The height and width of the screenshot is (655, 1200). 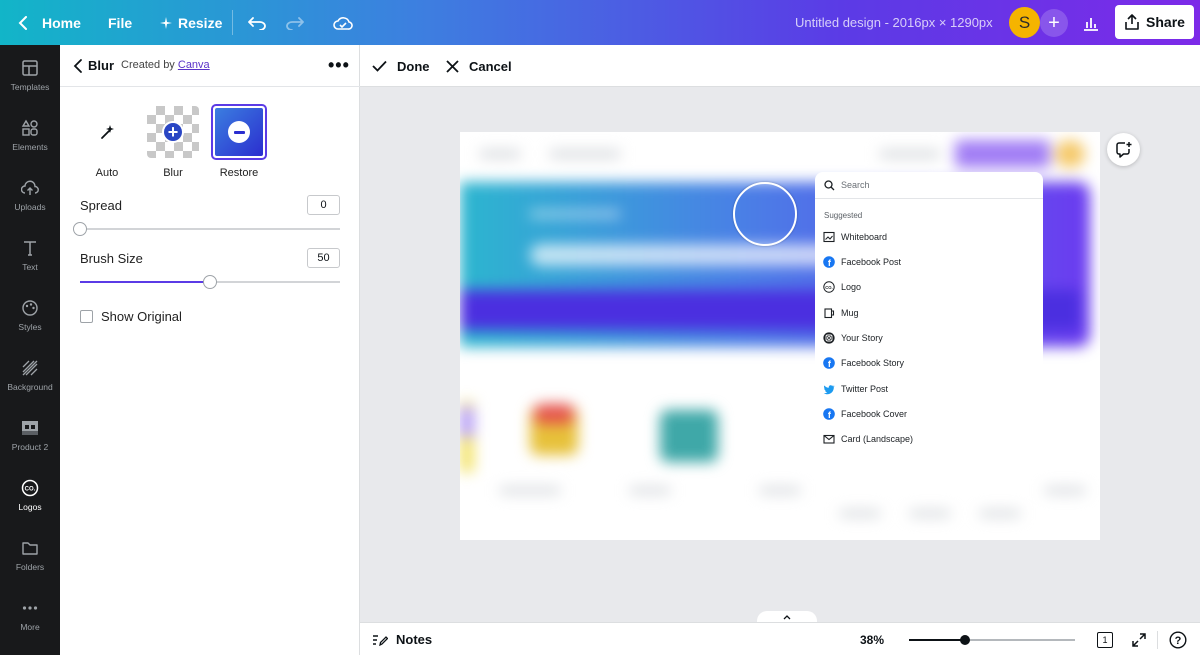 I want to click on restore-minus-icon, so click(x=239, y=132).